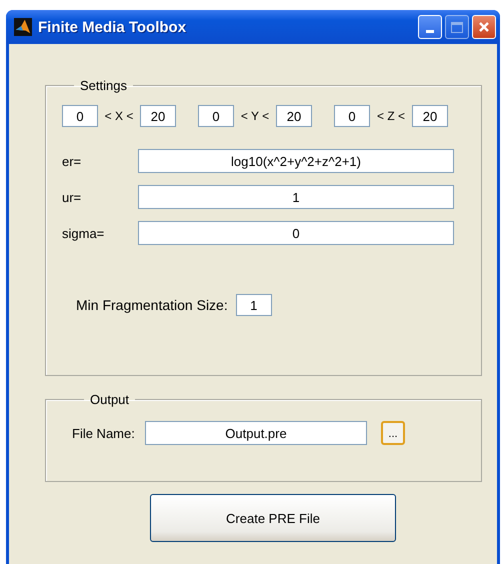 Image resolution: width=502 pixels, height=564 pixels. Describe the element at coordinates (72, 161) in the screenshot. I see `field-label: er=` at that location.